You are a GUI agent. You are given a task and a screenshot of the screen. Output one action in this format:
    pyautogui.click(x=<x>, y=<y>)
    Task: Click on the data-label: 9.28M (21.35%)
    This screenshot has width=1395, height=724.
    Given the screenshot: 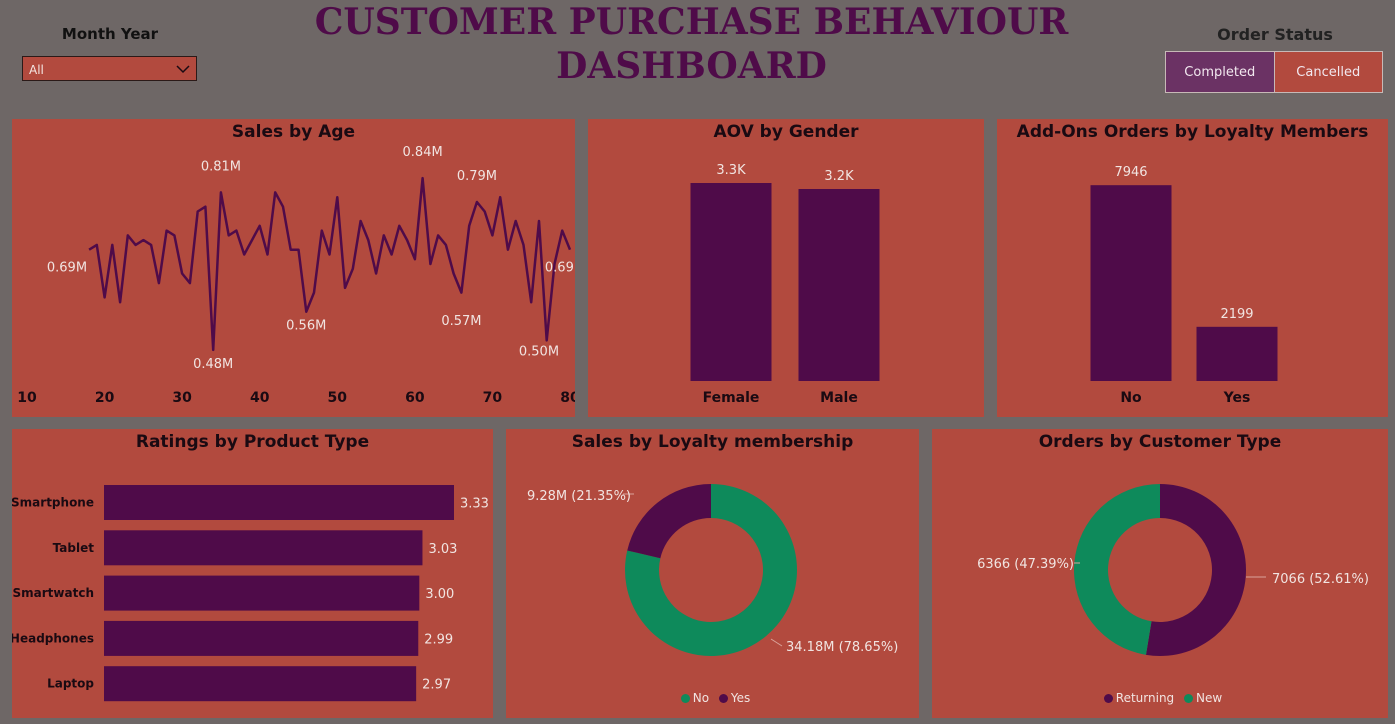 What is the action you would take?
    pyautogui.click(x=579, y=496)
    